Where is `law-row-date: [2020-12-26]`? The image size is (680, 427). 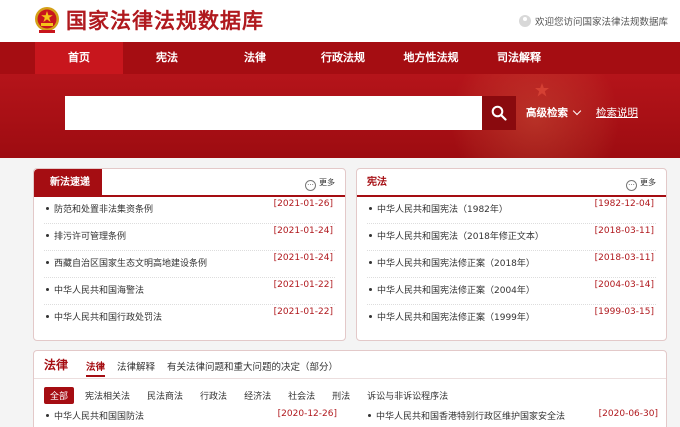
law-row-date: [2020-12-26] is located at coordinates (307, 414).